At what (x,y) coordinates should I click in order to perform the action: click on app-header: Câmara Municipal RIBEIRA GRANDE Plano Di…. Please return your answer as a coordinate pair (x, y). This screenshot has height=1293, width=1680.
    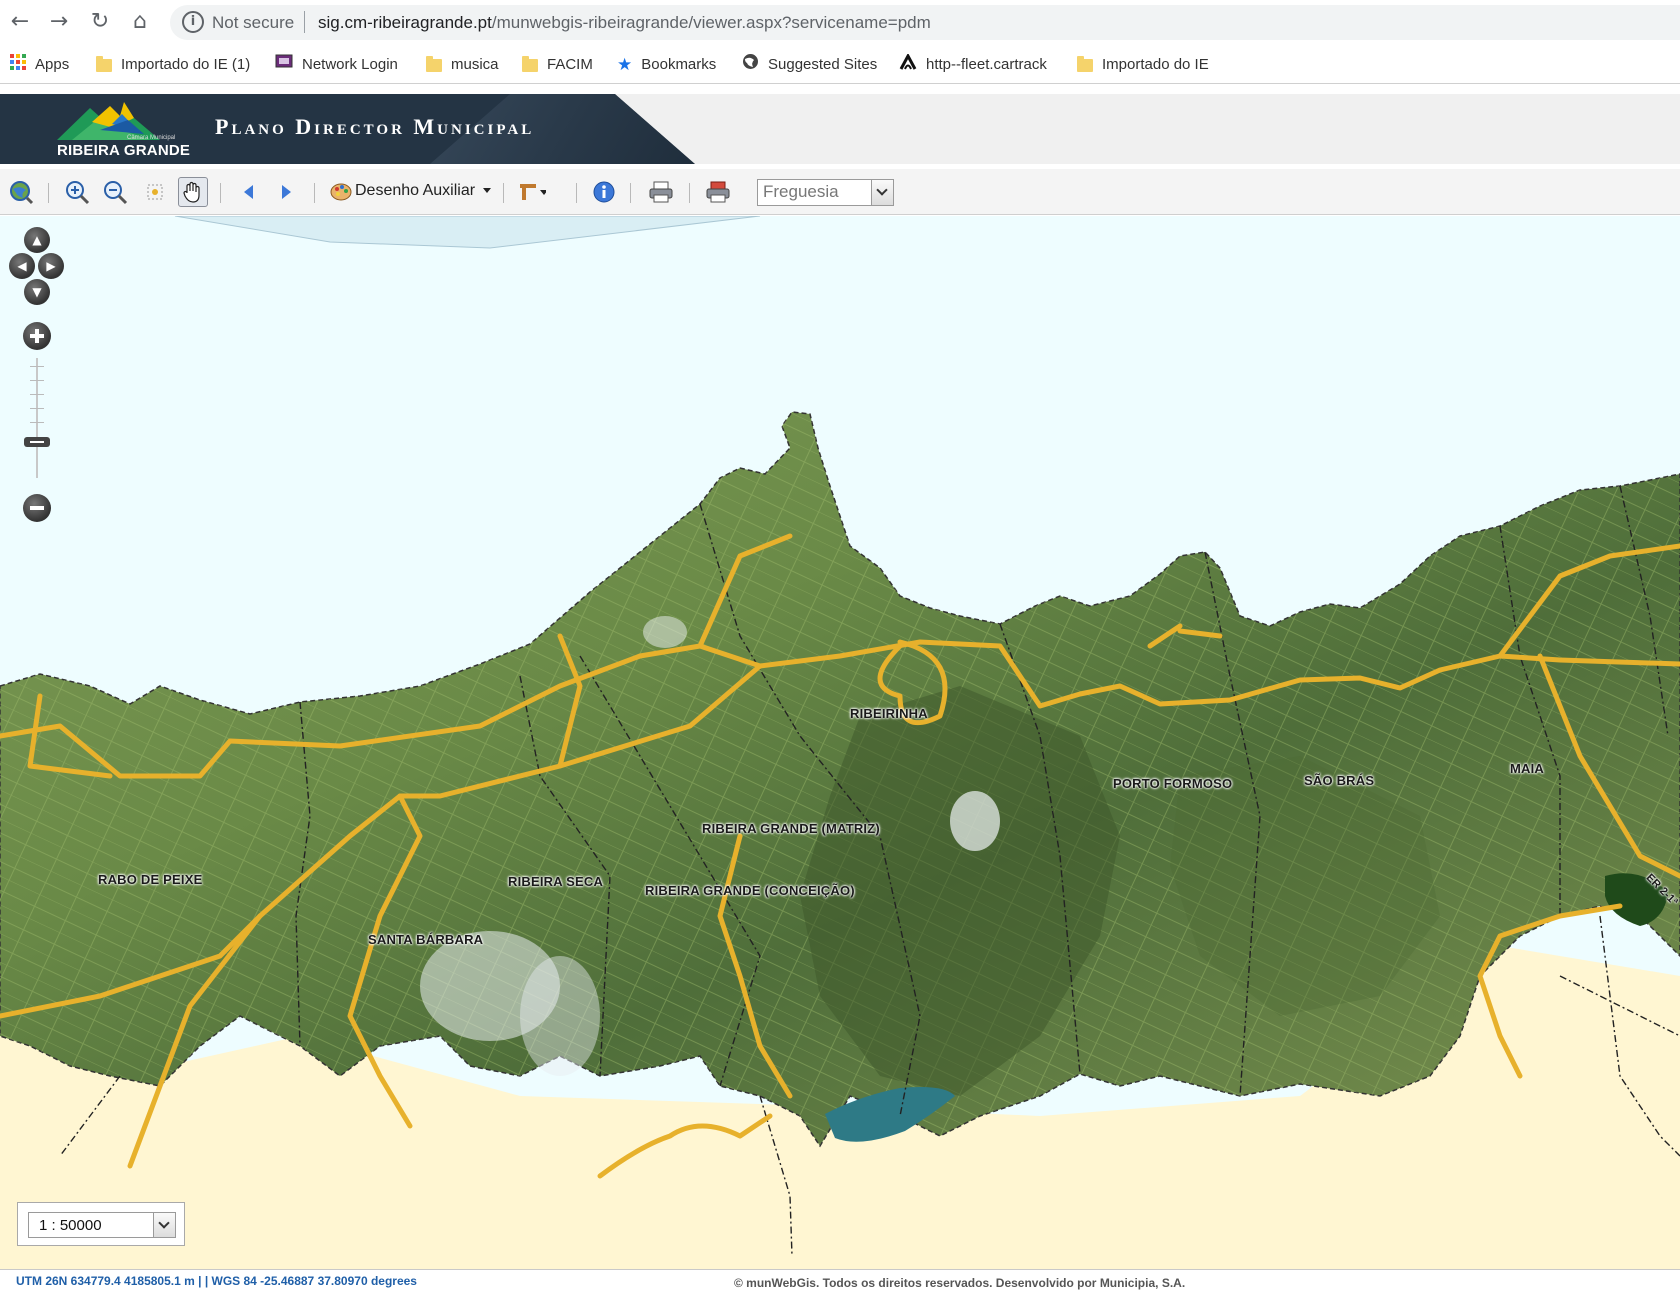
    Looking at the image, I should click on (840, 129).